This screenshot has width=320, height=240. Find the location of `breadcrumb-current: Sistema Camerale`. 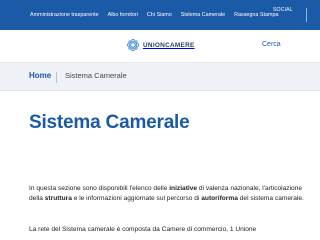

breadcrumb-current: Sistema Camerale is located at coordinates (96, 75).